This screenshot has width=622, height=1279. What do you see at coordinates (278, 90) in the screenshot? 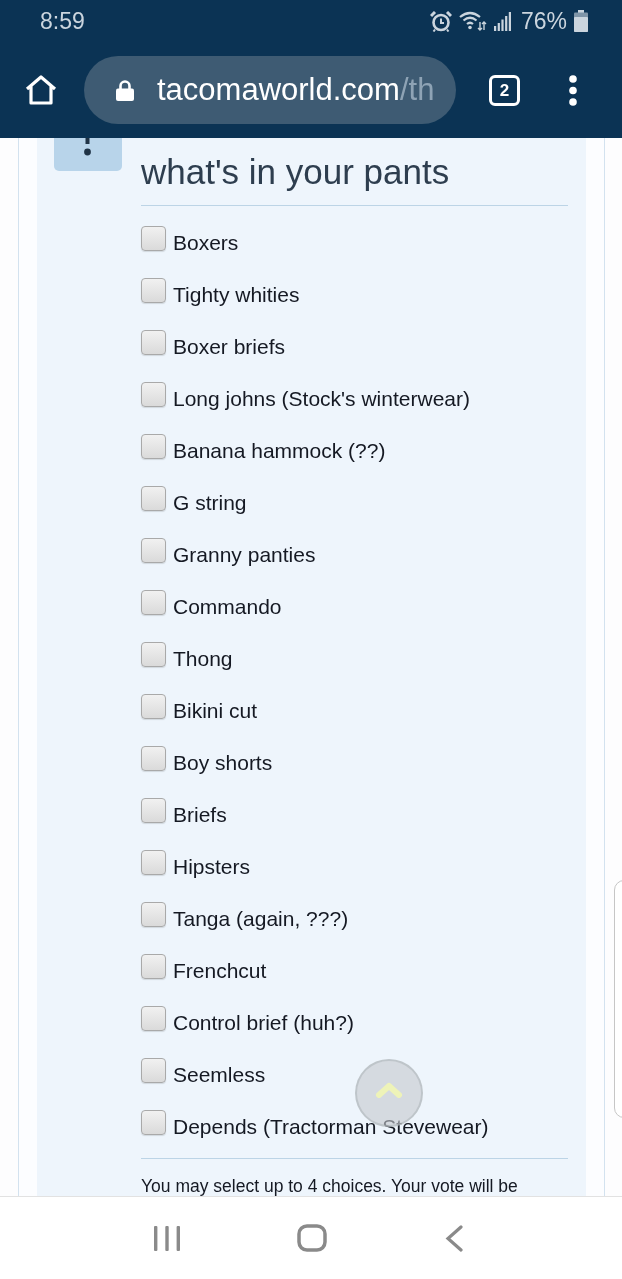
I see `url-domain: tacomaworld.com` at bounding box center [278, 90].